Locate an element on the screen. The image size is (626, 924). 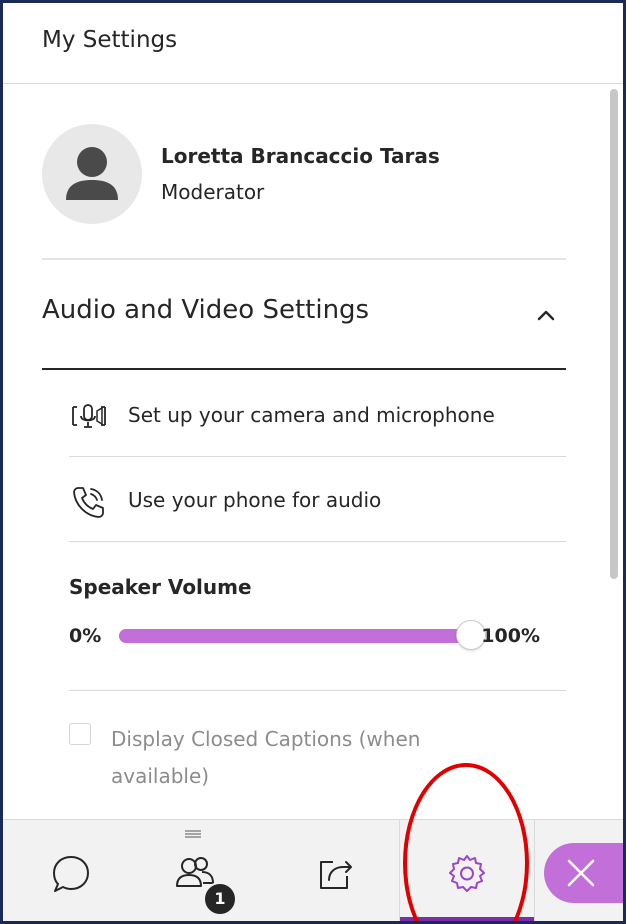
closed-captions-option: Display Closed Captions (when available) is located at coordinates (317, 756).